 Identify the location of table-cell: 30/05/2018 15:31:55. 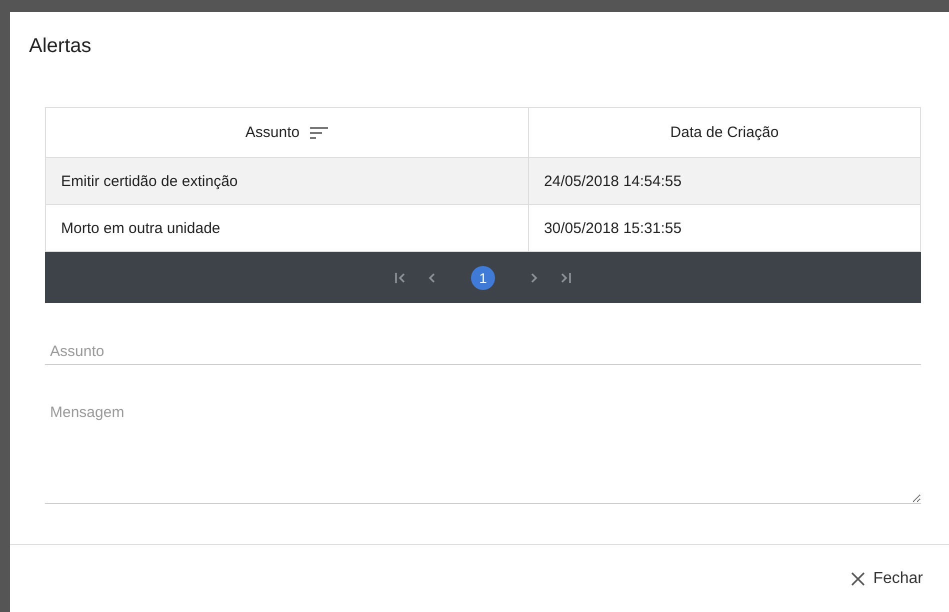
(724, 228).